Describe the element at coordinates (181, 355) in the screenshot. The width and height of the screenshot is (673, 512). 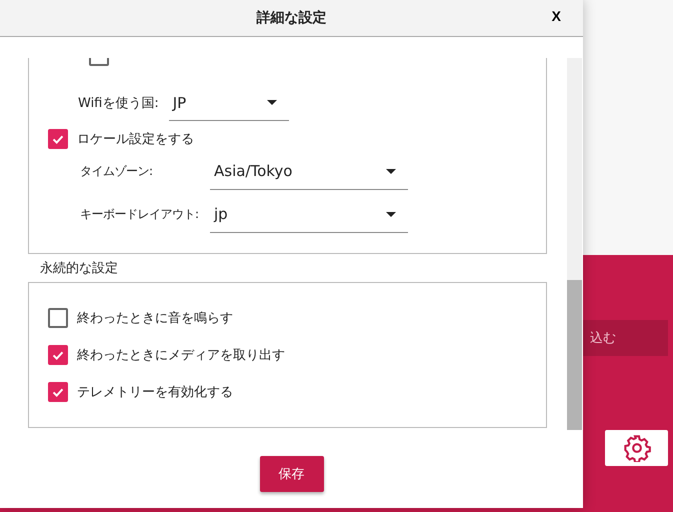
I see `checkbox-label: 終わったときにメディアを取り出す` at that location.